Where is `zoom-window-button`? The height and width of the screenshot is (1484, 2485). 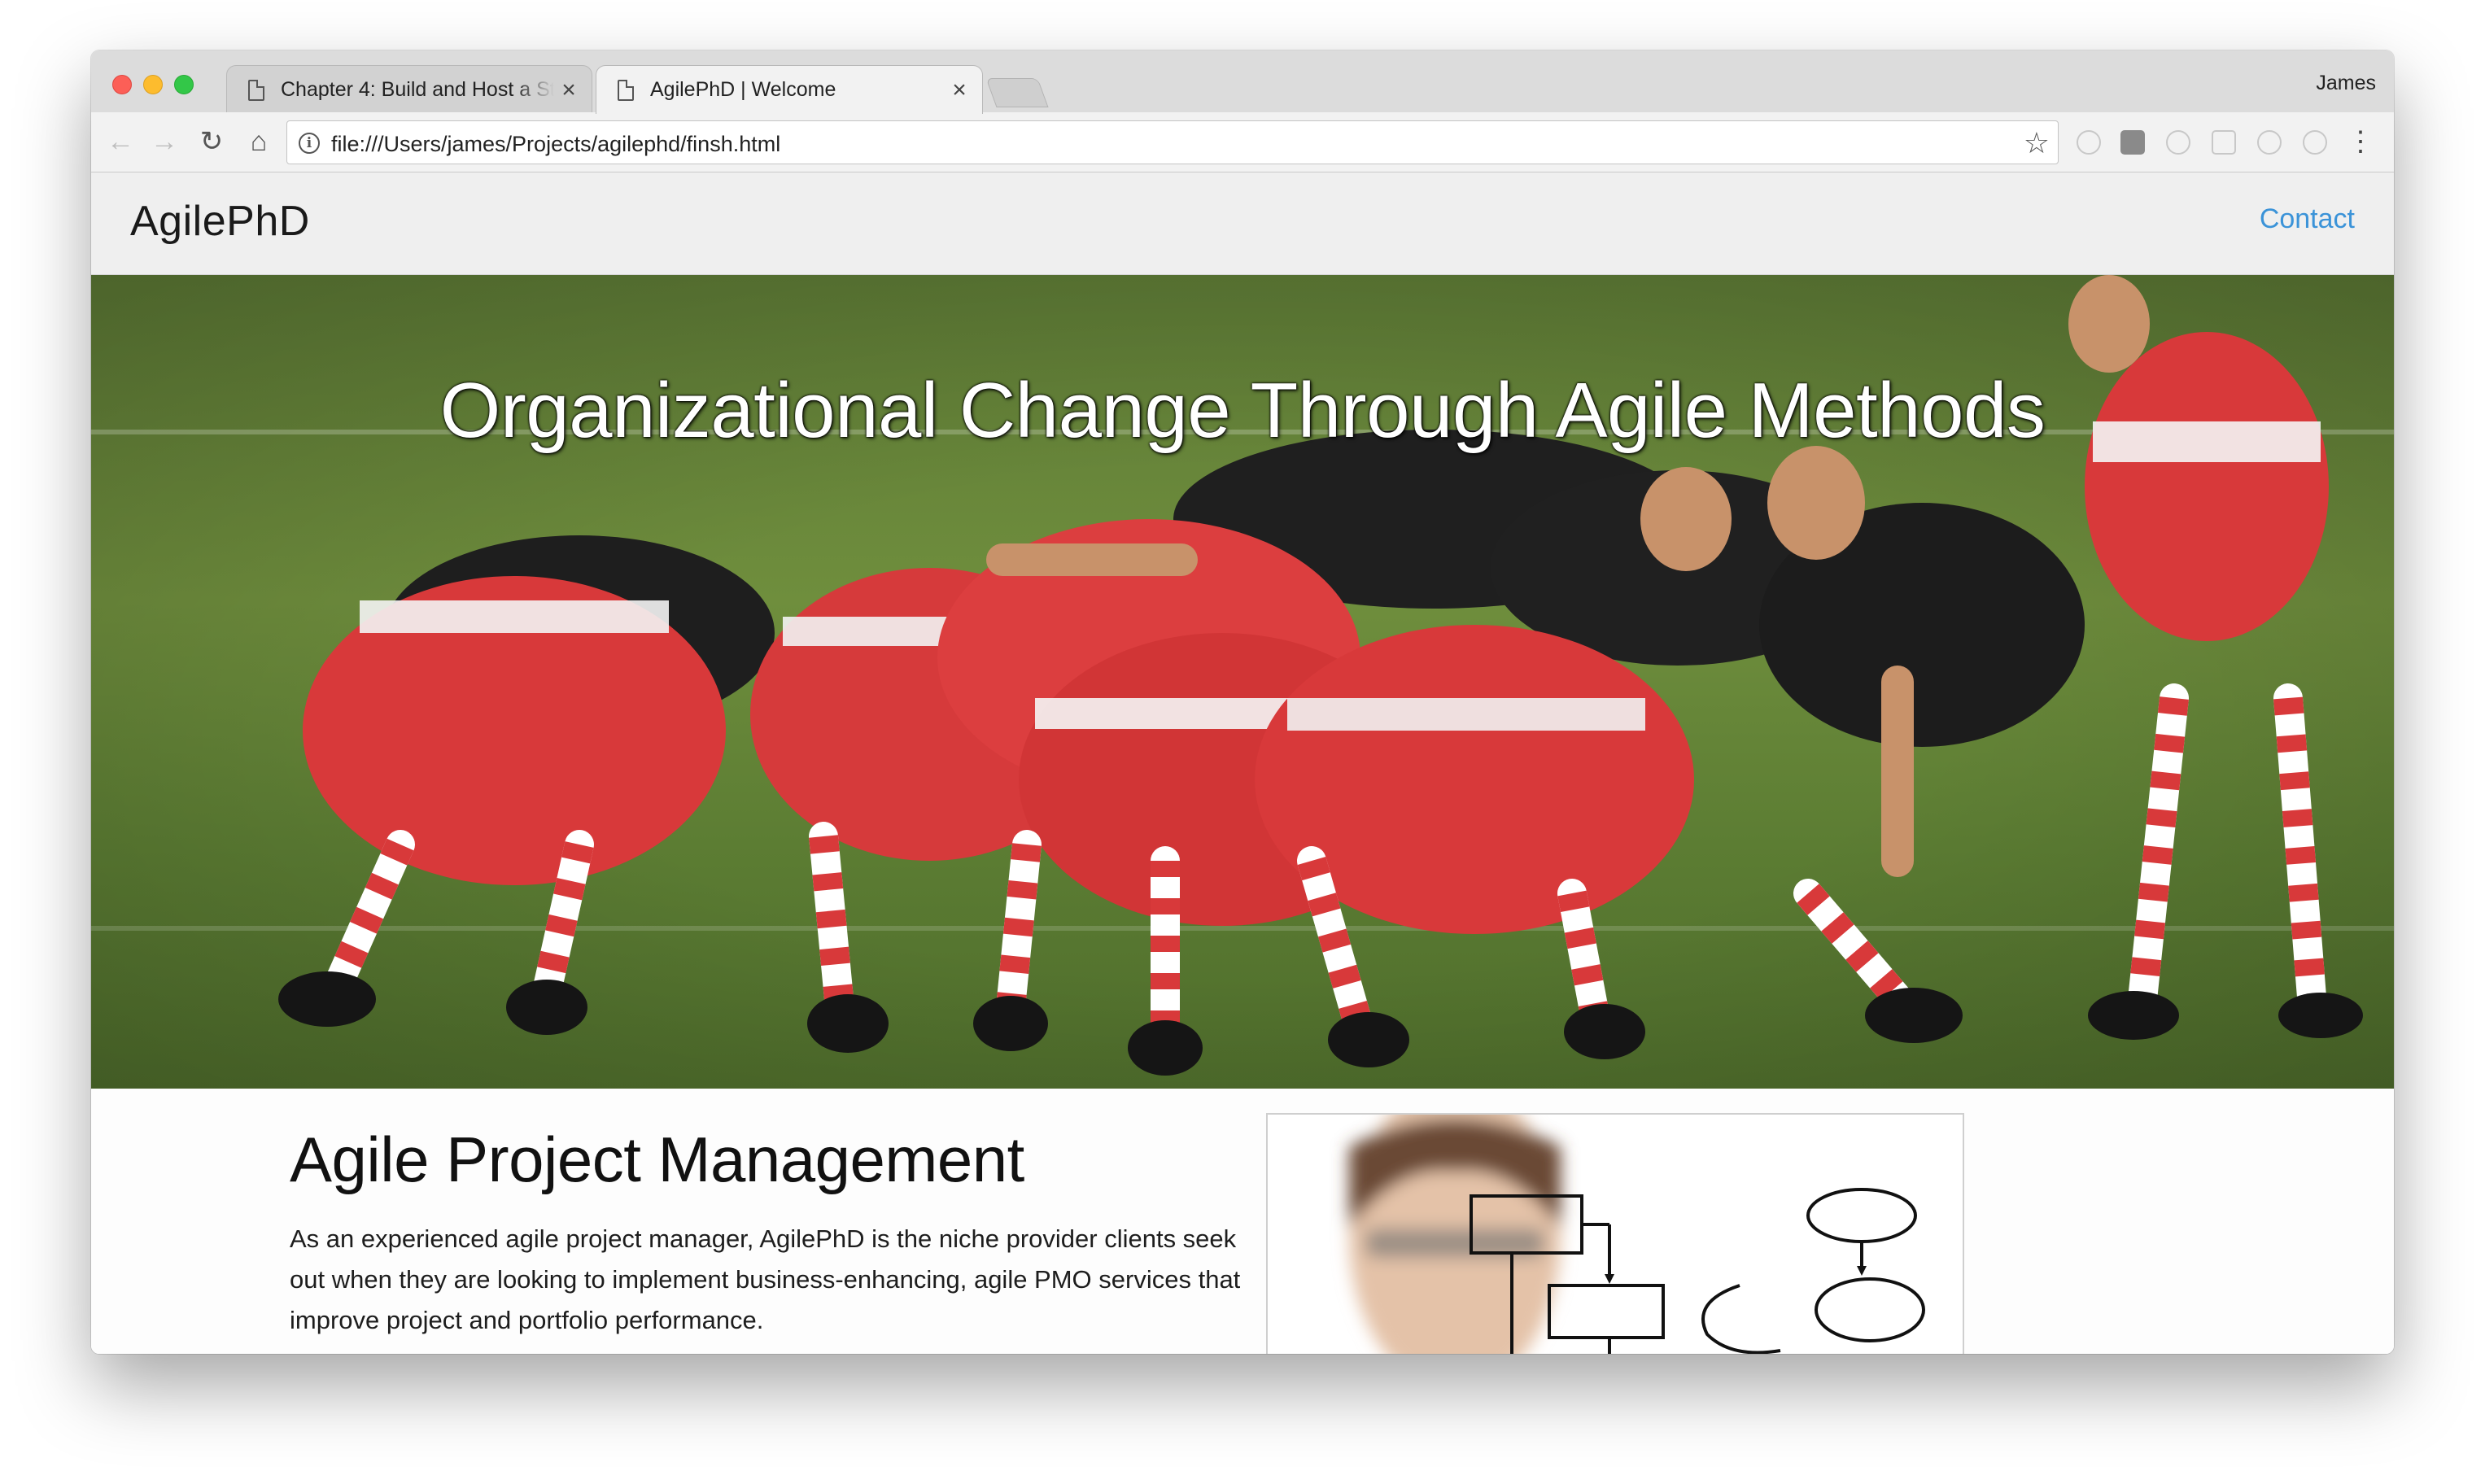
zoom-window-button is located at coordinates (184, 85).